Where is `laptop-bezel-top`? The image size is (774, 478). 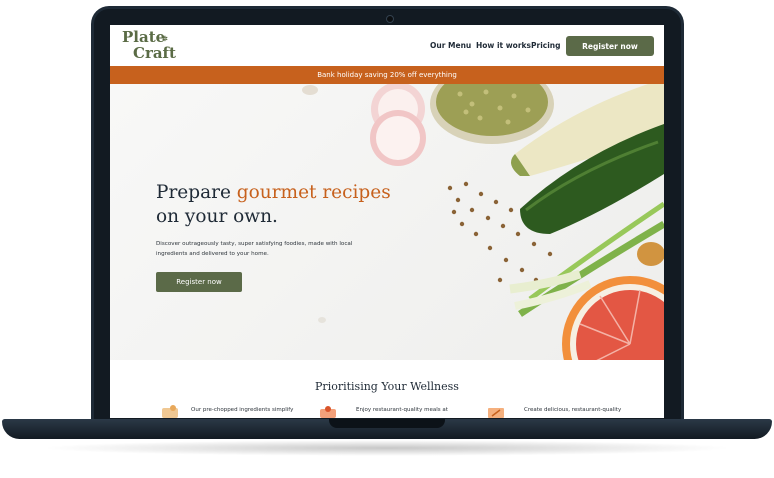 laptop-bezel-top is located at coordinates (387, 16).